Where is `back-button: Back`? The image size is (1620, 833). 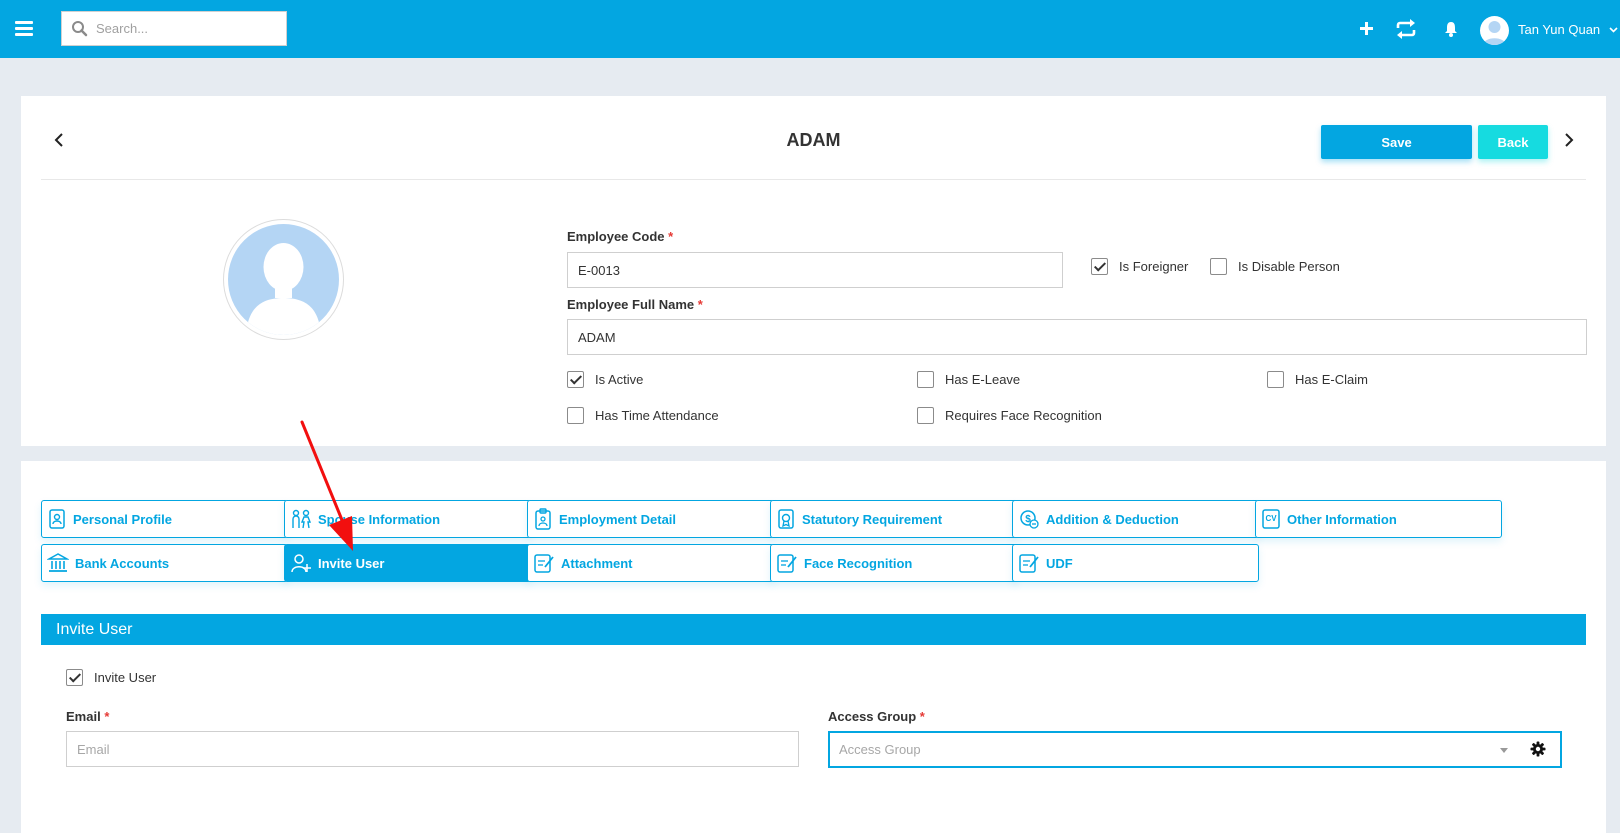
back-button: Back is located at coordinates (1513, 142).